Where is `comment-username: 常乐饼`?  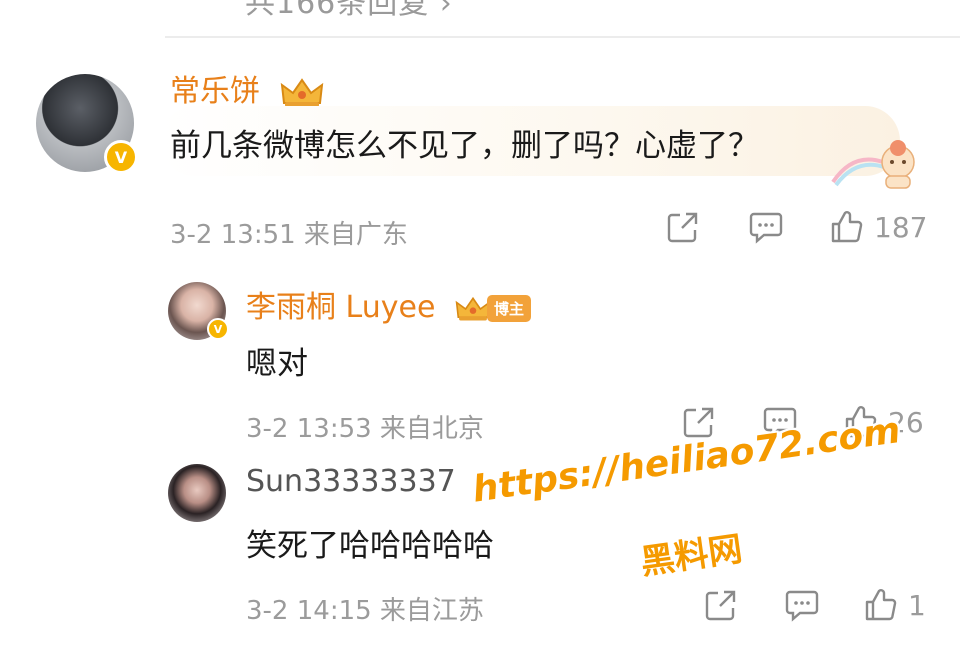
comment-username: 常乐饼 is located at coordinates (247, 88).